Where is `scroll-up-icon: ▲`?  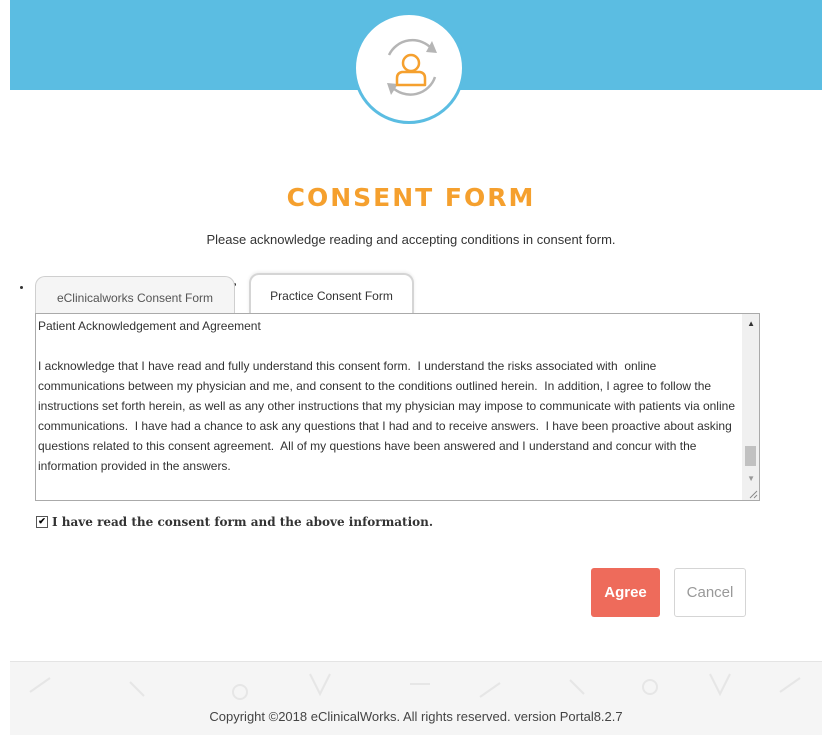 scroll-up-icon: ▲ is located at coordinates (751, 323).